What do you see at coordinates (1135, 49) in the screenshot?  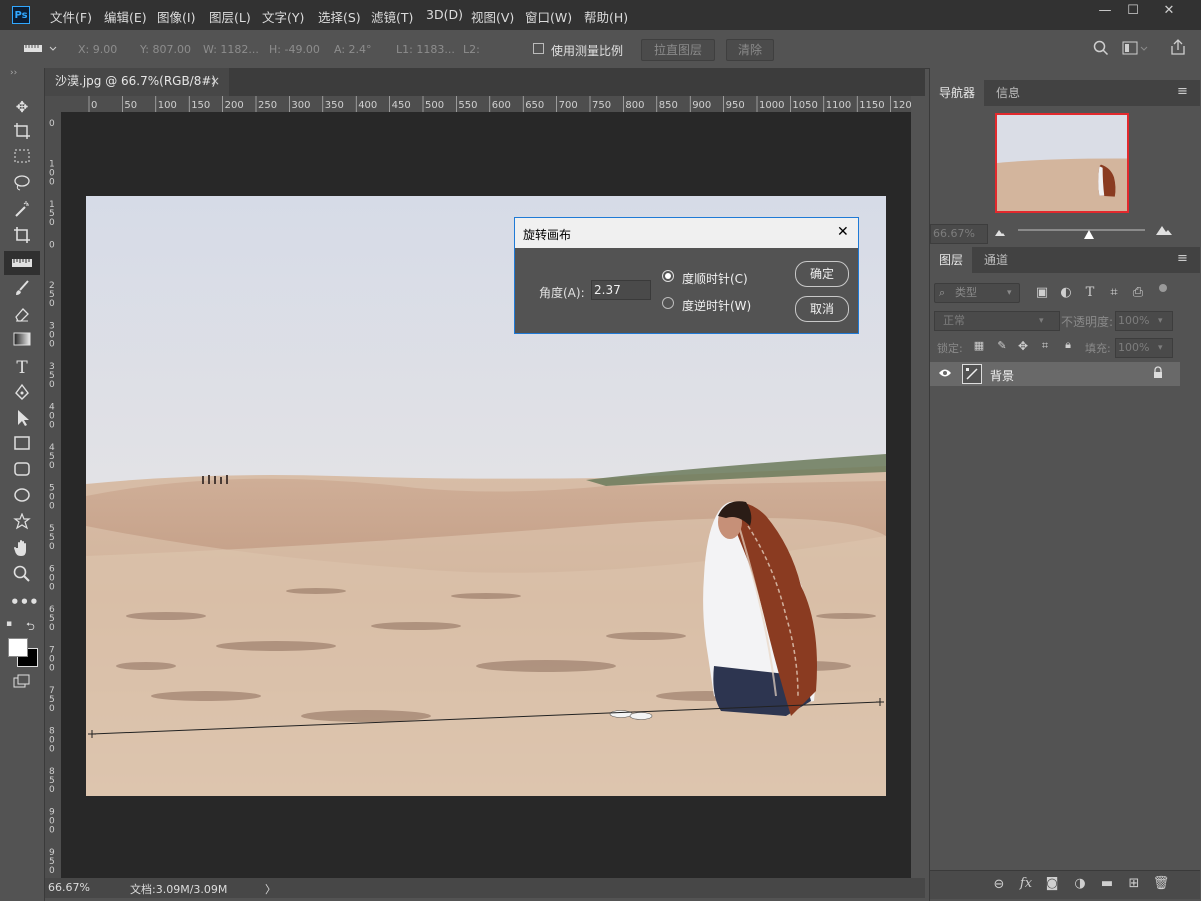 I see `workspace-icon` at bounding box center [1135, 49].